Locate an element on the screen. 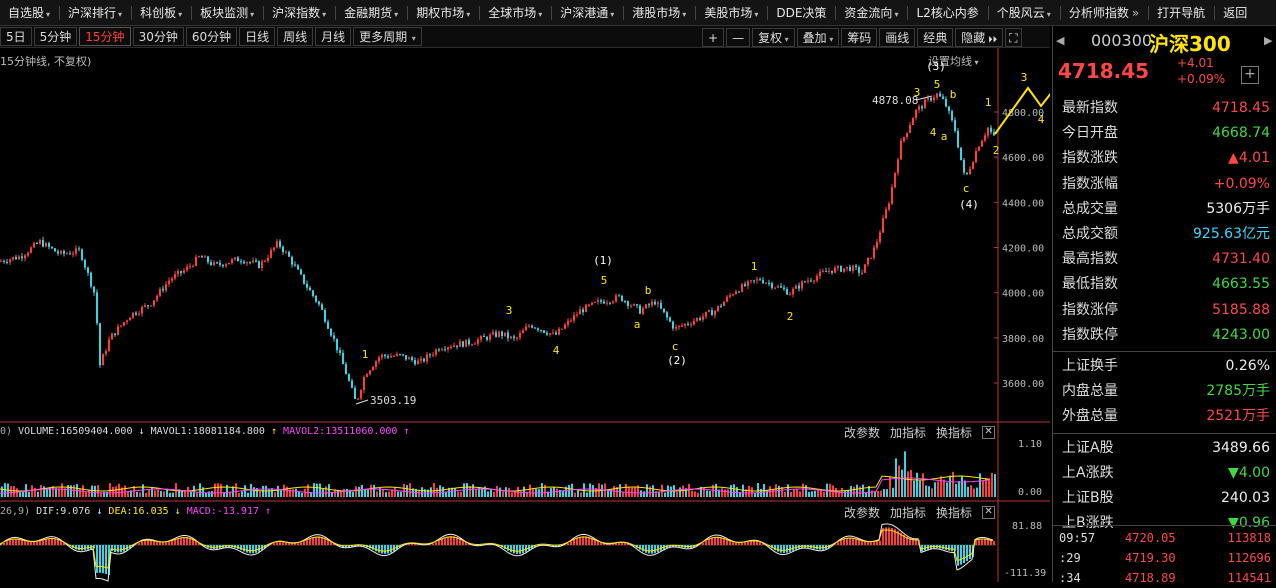 This screenshot has width=1276, height=588. menu-item-1: 沪深排行▾ is located at coordinates (95, 13).